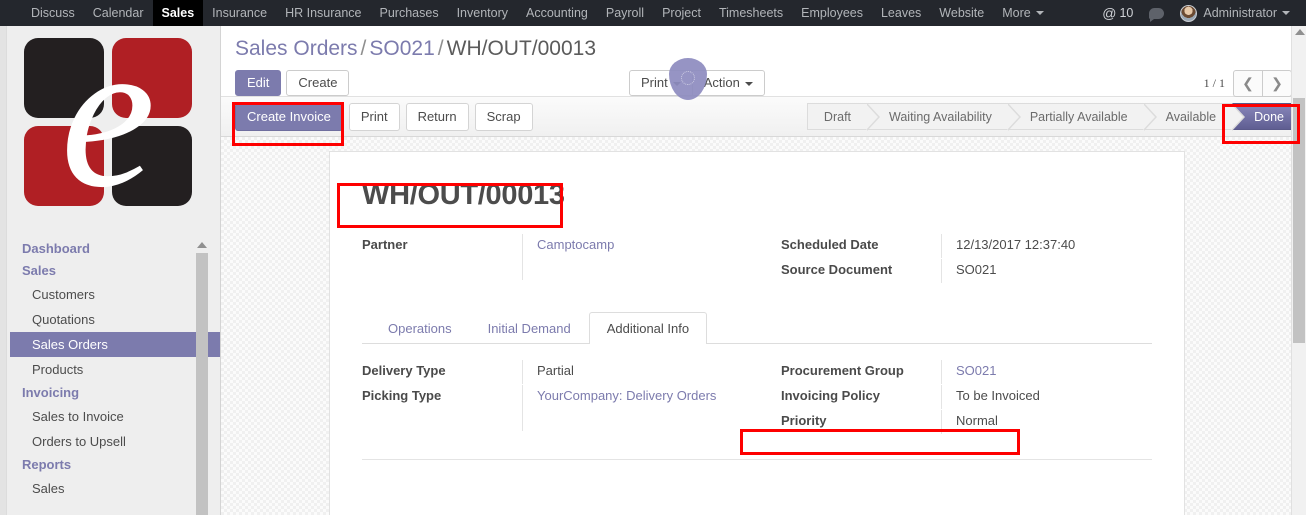 The width and height of the screenshot is (1306, 515). I want to click on menu-item-project: Project, so click(681, 13).